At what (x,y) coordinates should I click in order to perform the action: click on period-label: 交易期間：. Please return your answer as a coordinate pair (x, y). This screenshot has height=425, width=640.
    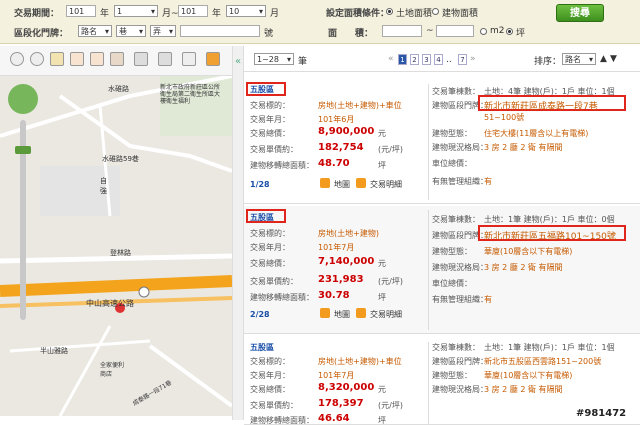
    Looking at the image, I should click on (37, 14).